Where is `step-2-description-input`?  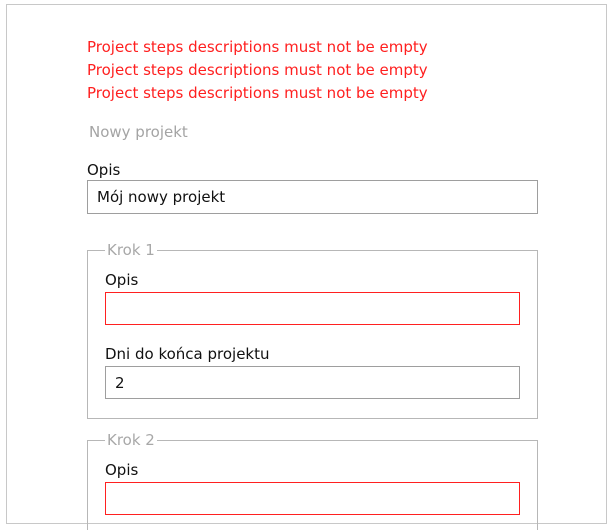 step-2-description-input is located at coordinates (312, 498).